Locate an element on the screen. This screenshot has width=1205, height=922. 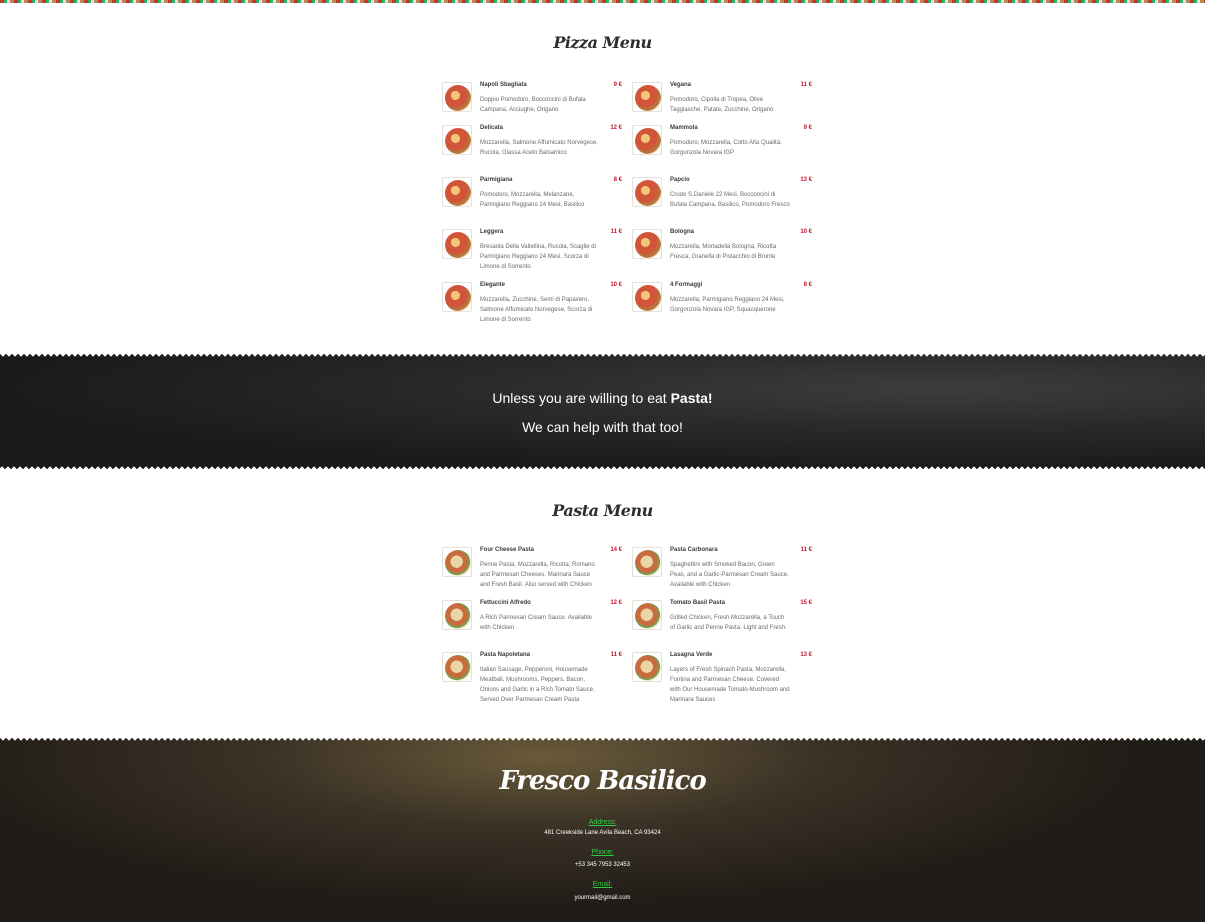
item-name: Mammola is located at coordinates (684, 128).